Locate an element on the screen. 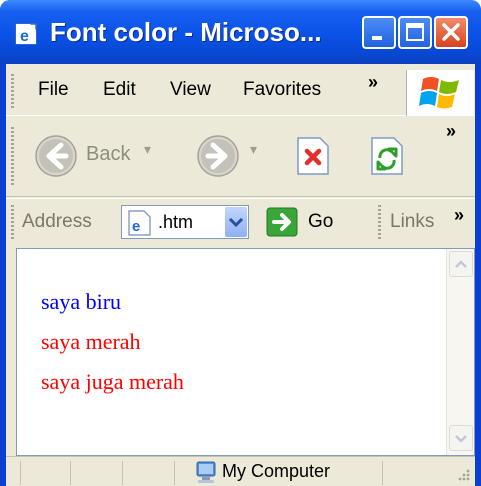 The width and height of the screenshot is (481, 486). minimize-button is located at coordinates (379, 32).